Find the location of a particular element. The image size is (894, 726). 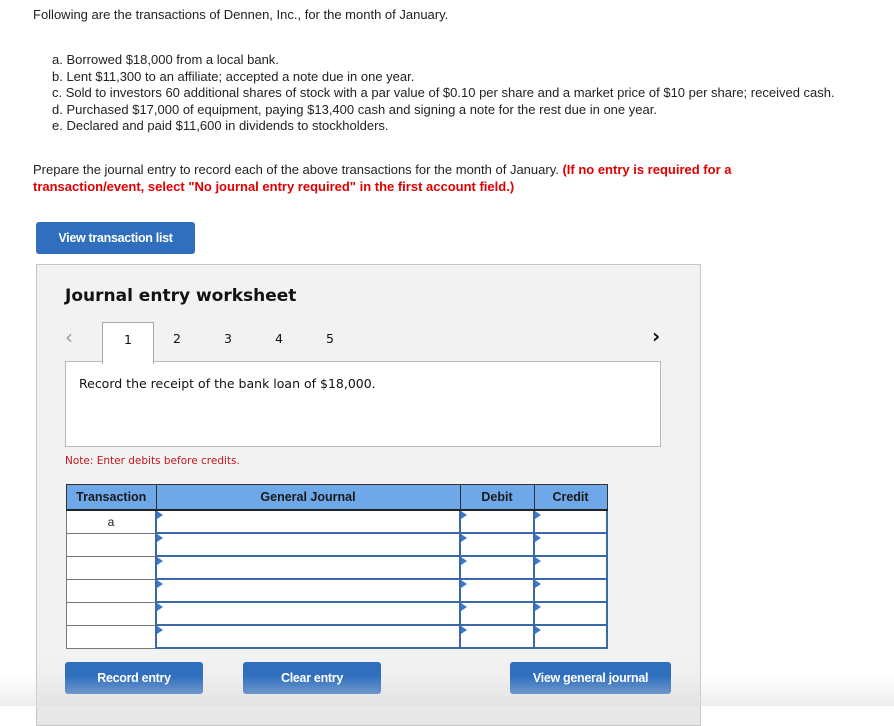

worksheet-title: Journal entry worksheet is located at coordinates (181, 296).